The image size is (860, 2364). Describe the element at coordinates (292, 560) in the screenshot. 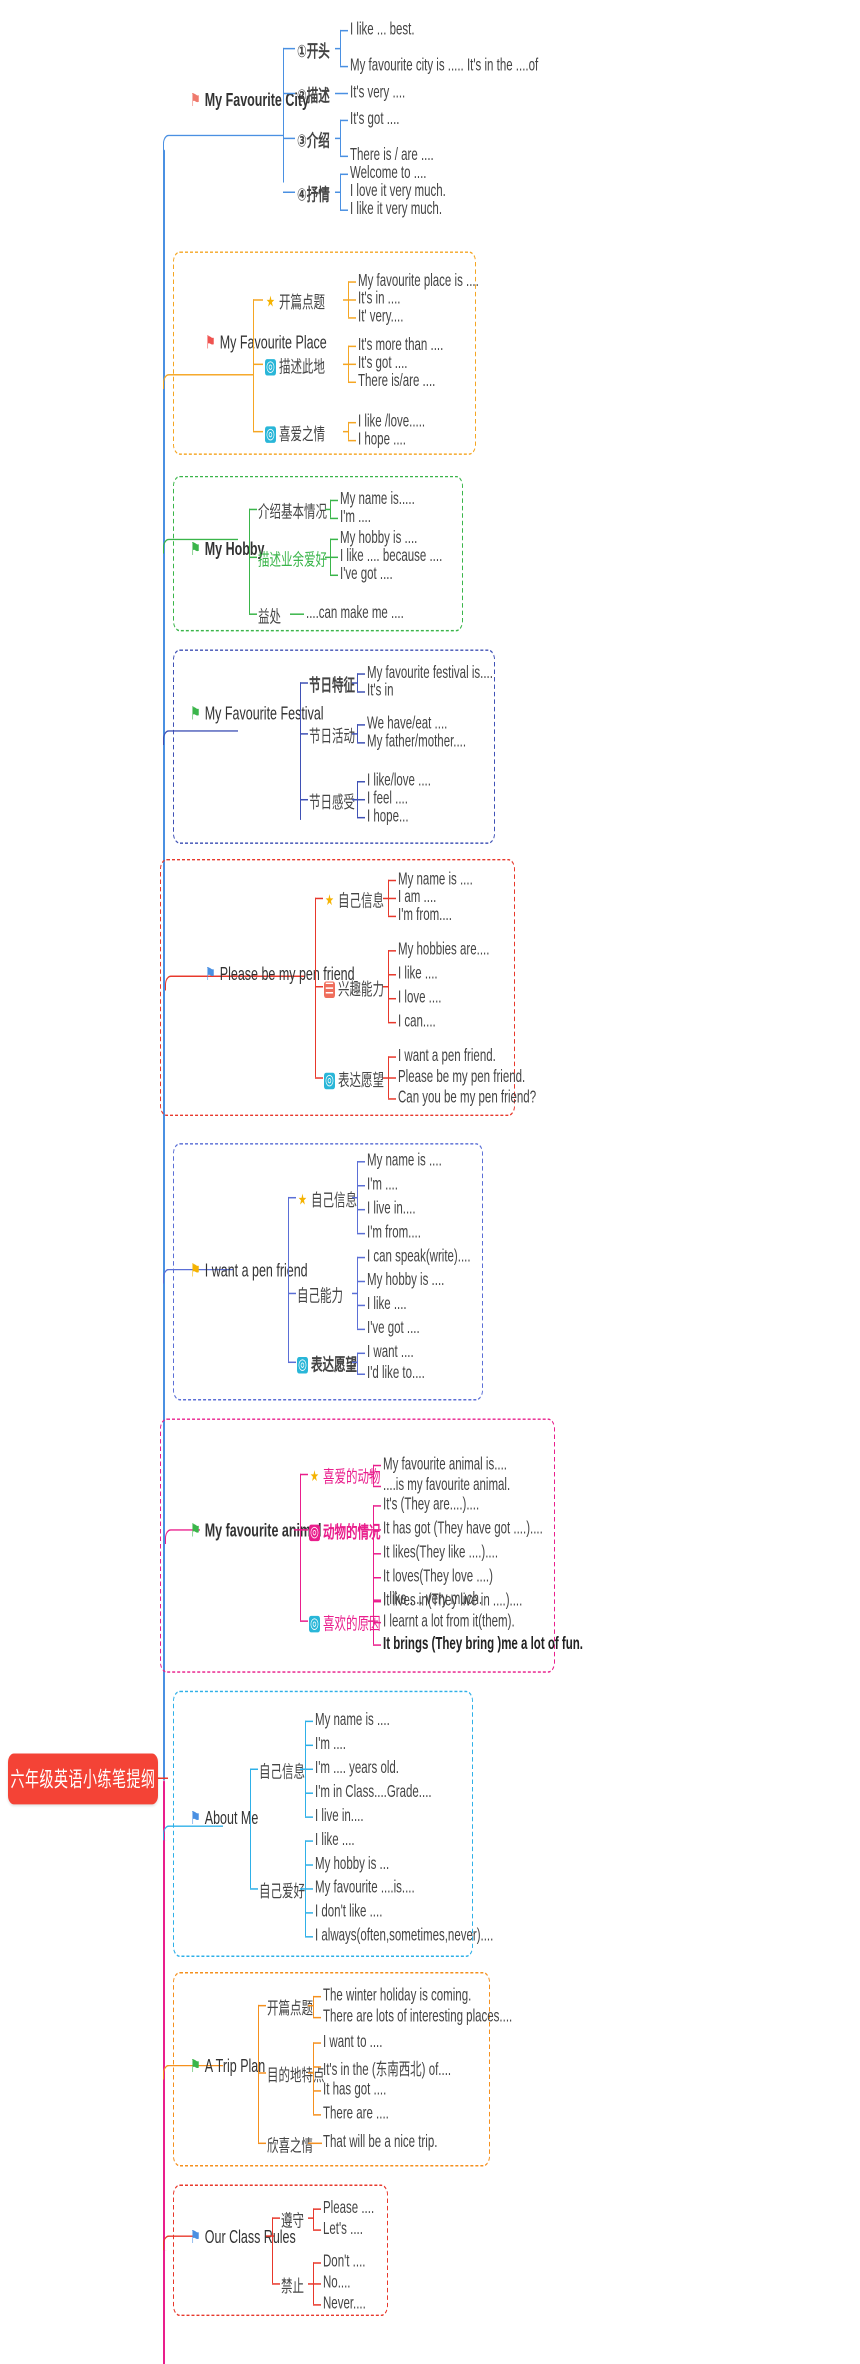

I see `group-label: 描述业余爱好` at that location.